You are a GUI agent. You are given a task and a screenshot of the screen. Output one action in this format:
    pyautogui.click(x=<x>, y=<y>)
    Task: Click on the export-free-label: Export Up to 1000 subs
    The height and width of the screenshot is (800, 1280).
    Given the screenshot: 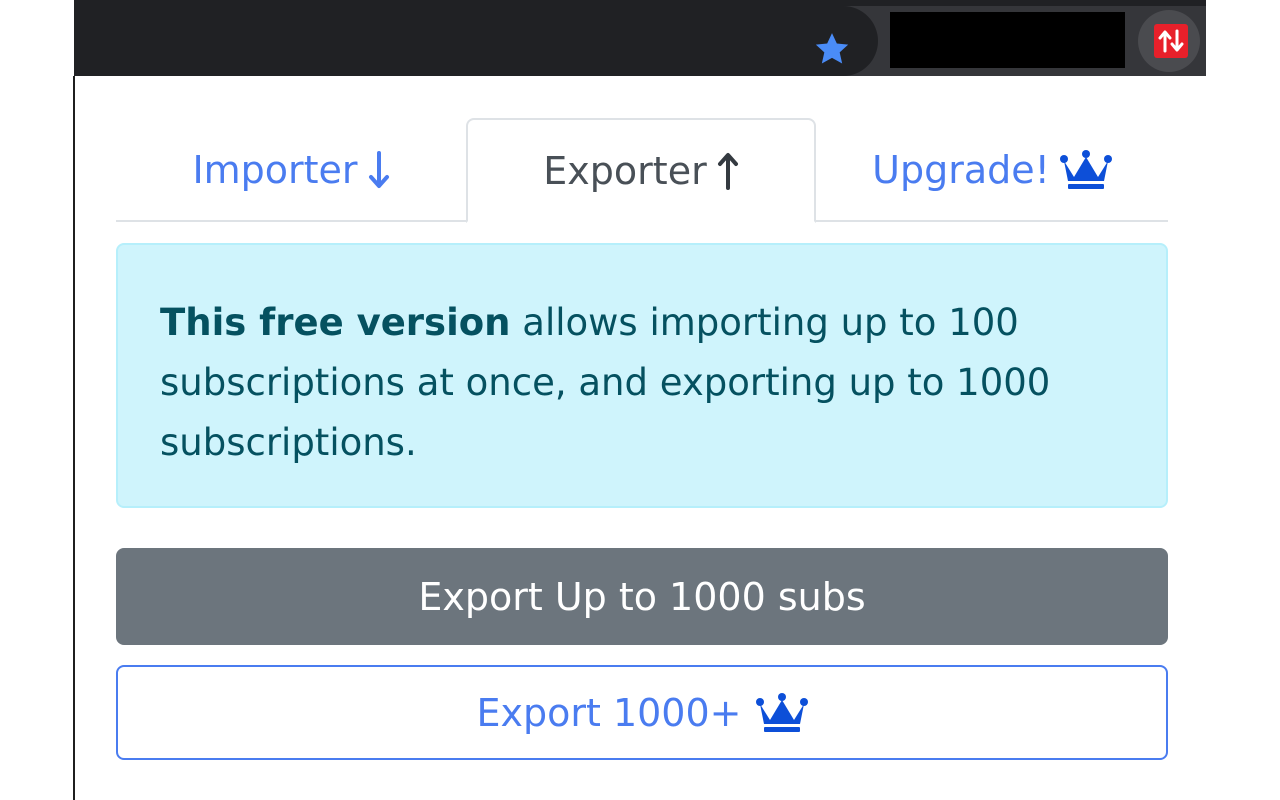 What is the action you would take?
    pyautogui.click(x=642, y=596)
    